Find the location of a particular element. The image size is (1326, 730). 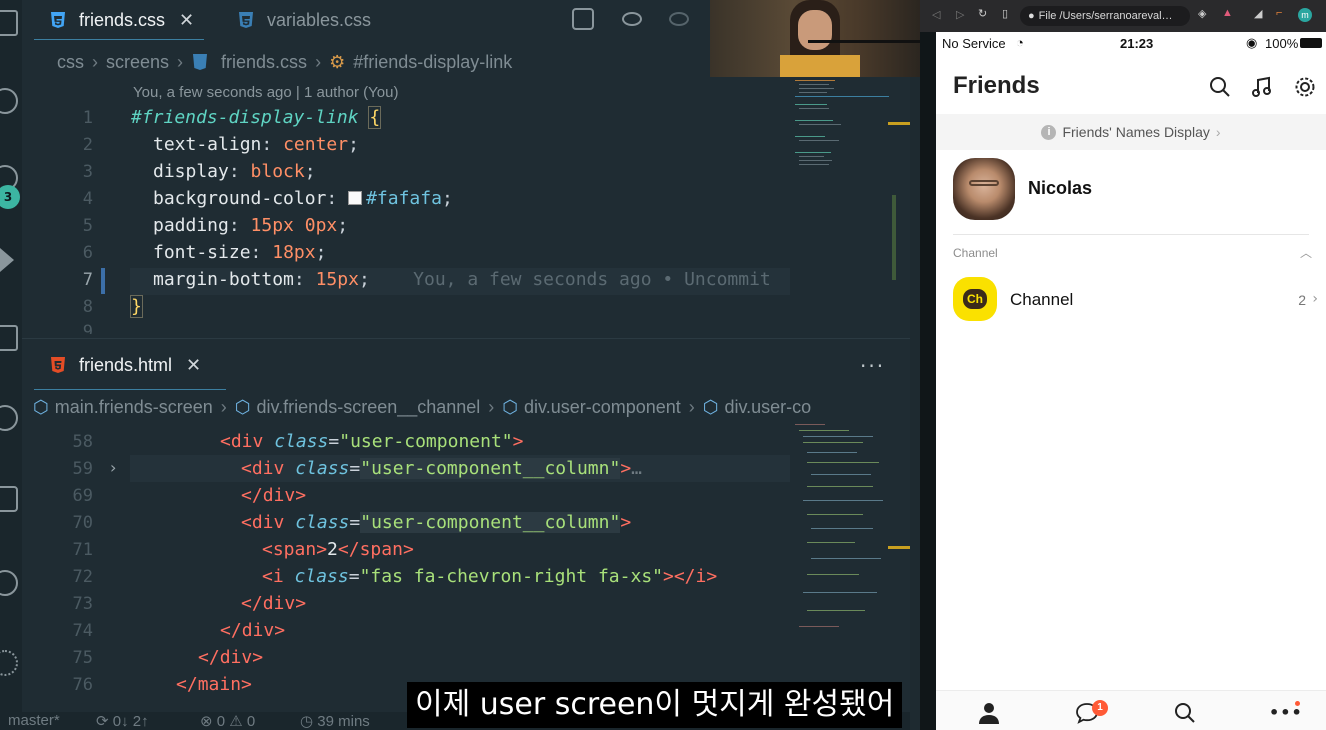

breadcrumb-item: friends.css is located at coordinates (264, 62).